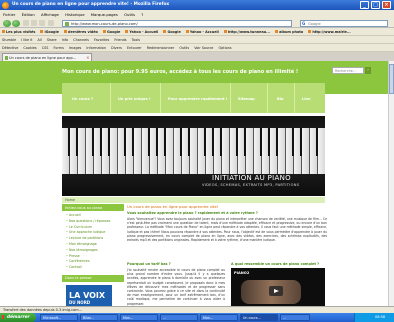  What do you see at coordinates (26, 23) in the screenshot?
I see `dropdown-history-button` at bounding box center [26, 23].